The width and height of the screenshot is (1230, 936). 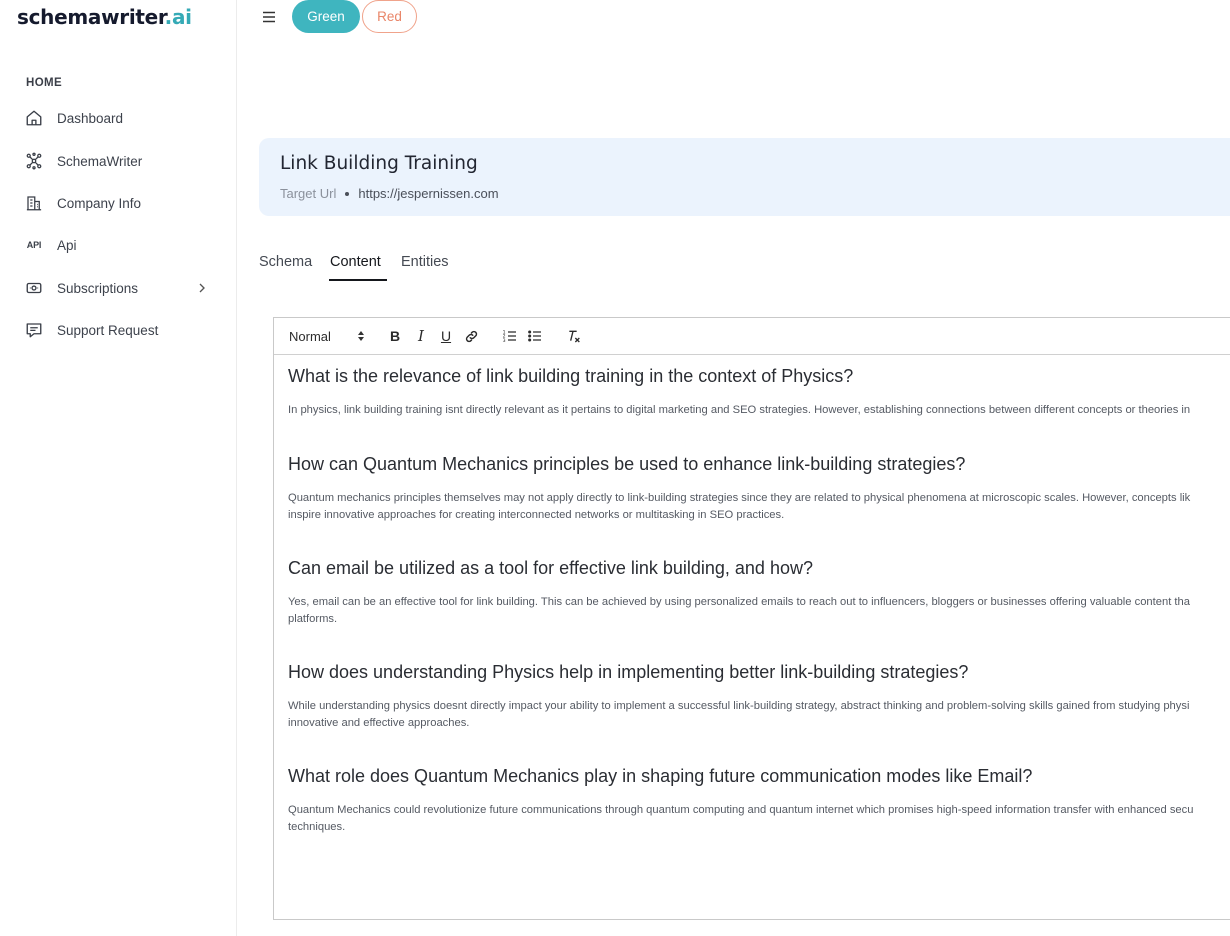 What do you see at coordinates (178, 17) in the screenshot?
I see `logo-accent: .ai` at bounding box center [178, 17].